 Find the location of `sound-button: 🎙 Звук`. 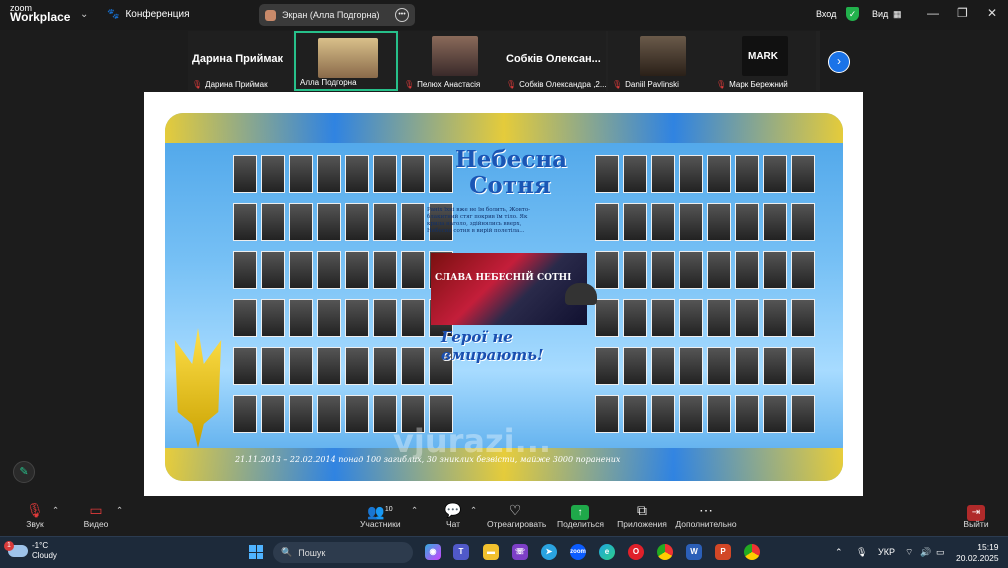

sound-button: 🎙 Звук is located at coordinates (35, 515).